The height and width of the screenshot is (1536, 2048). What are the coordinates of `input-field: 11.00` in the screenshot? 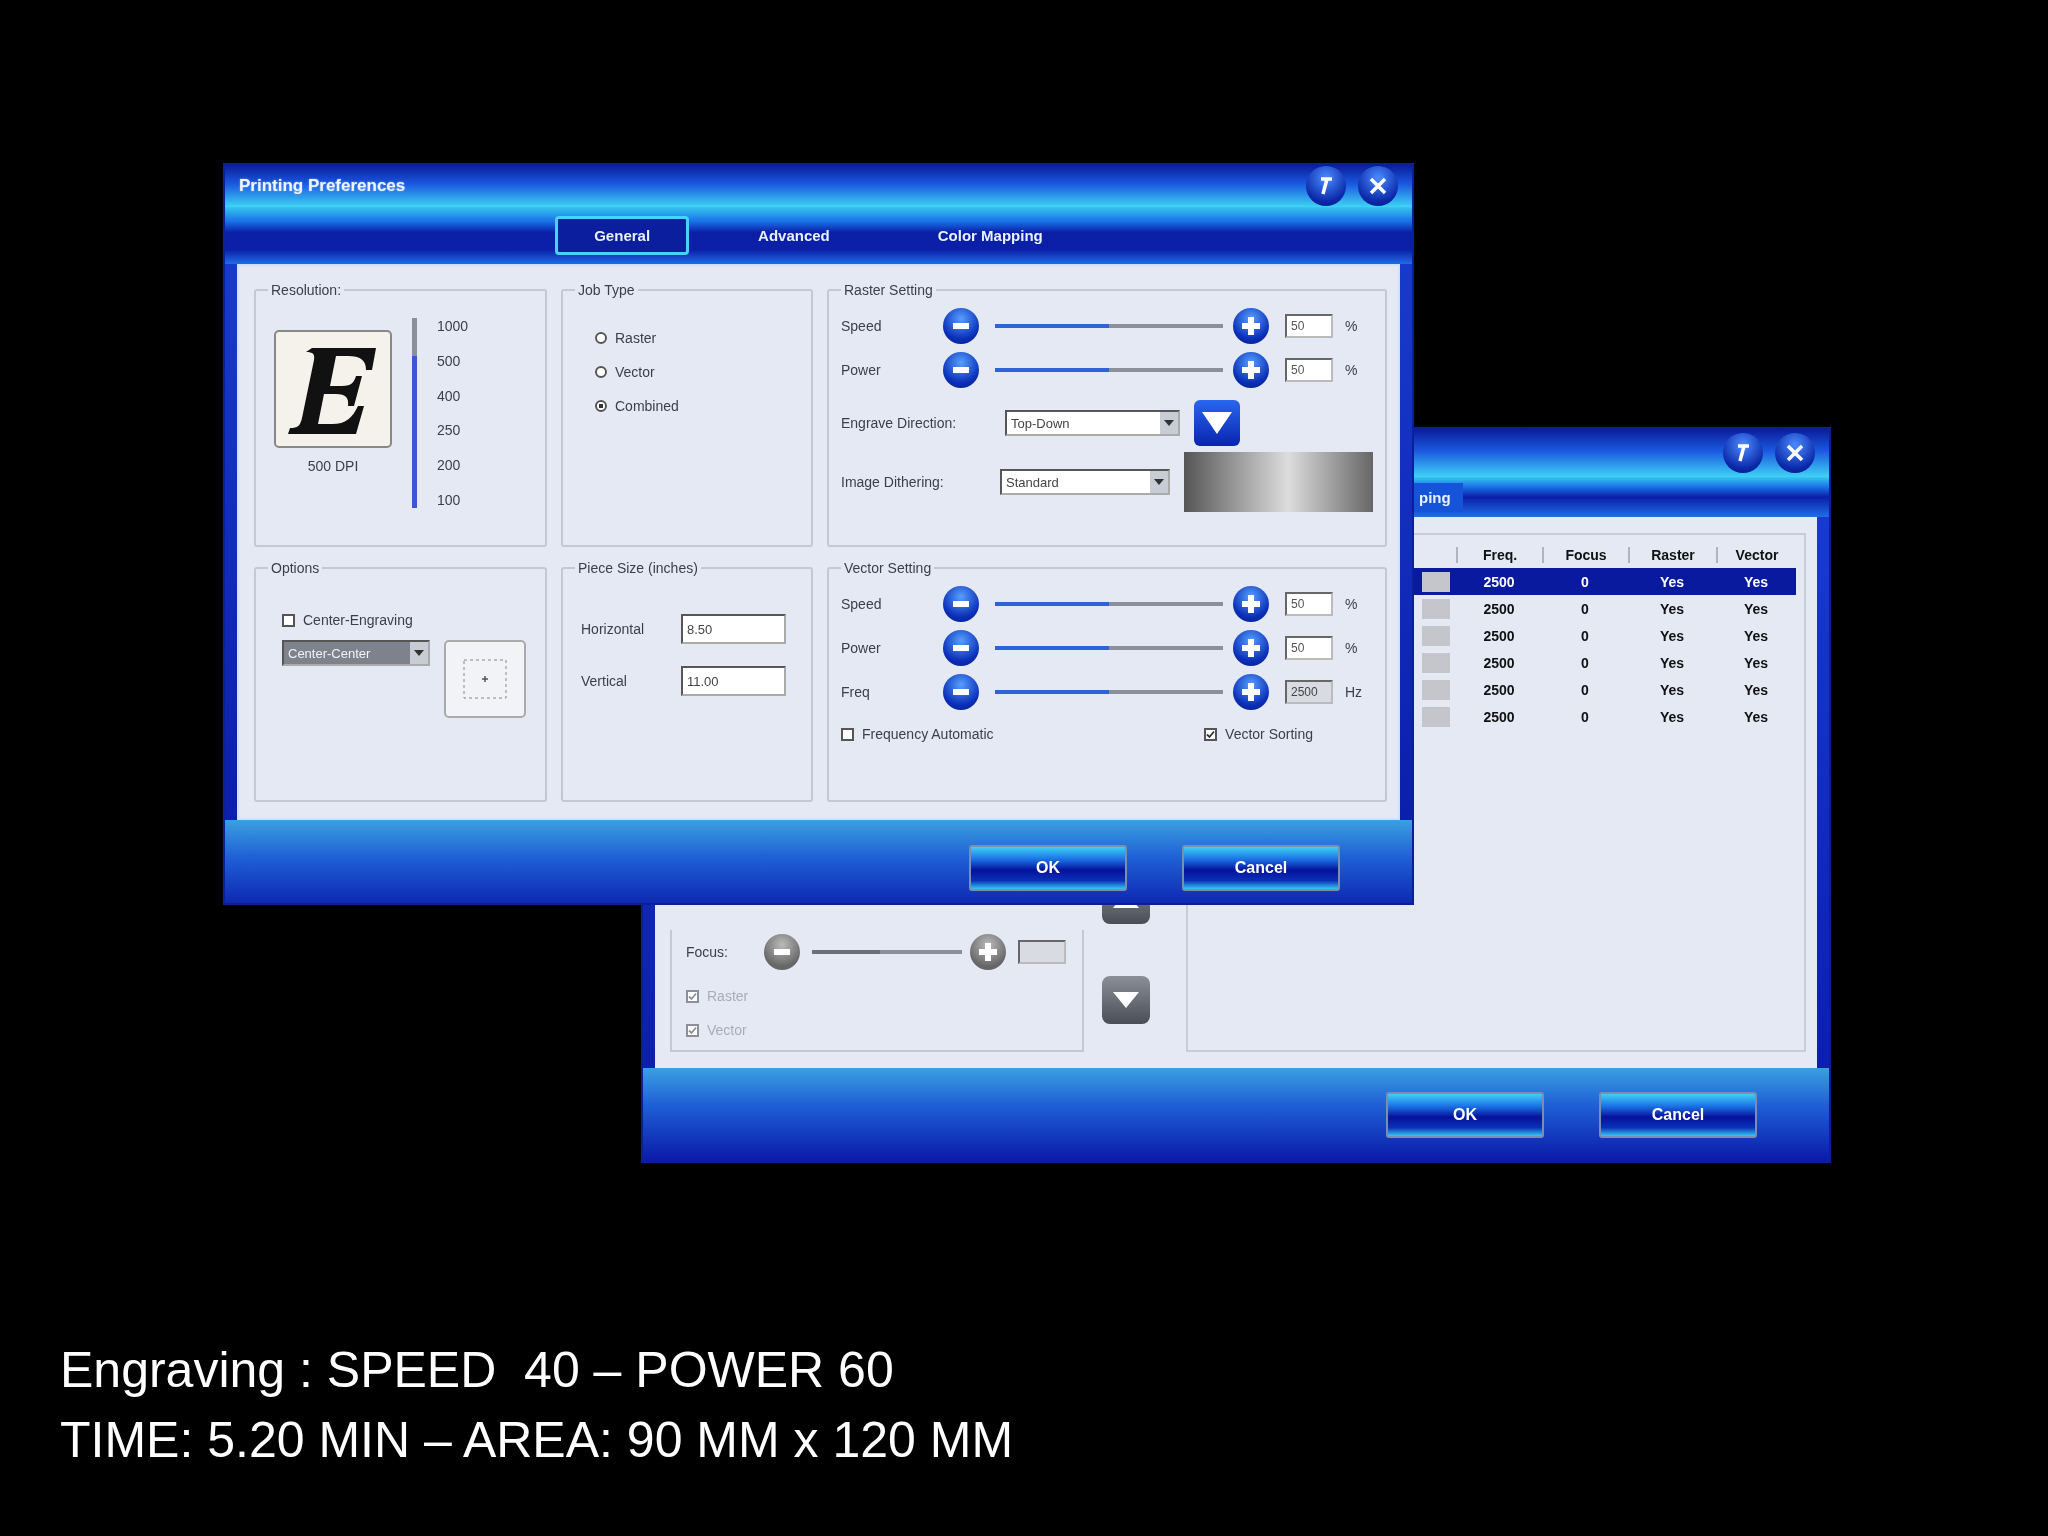 It's located at (733, 681).